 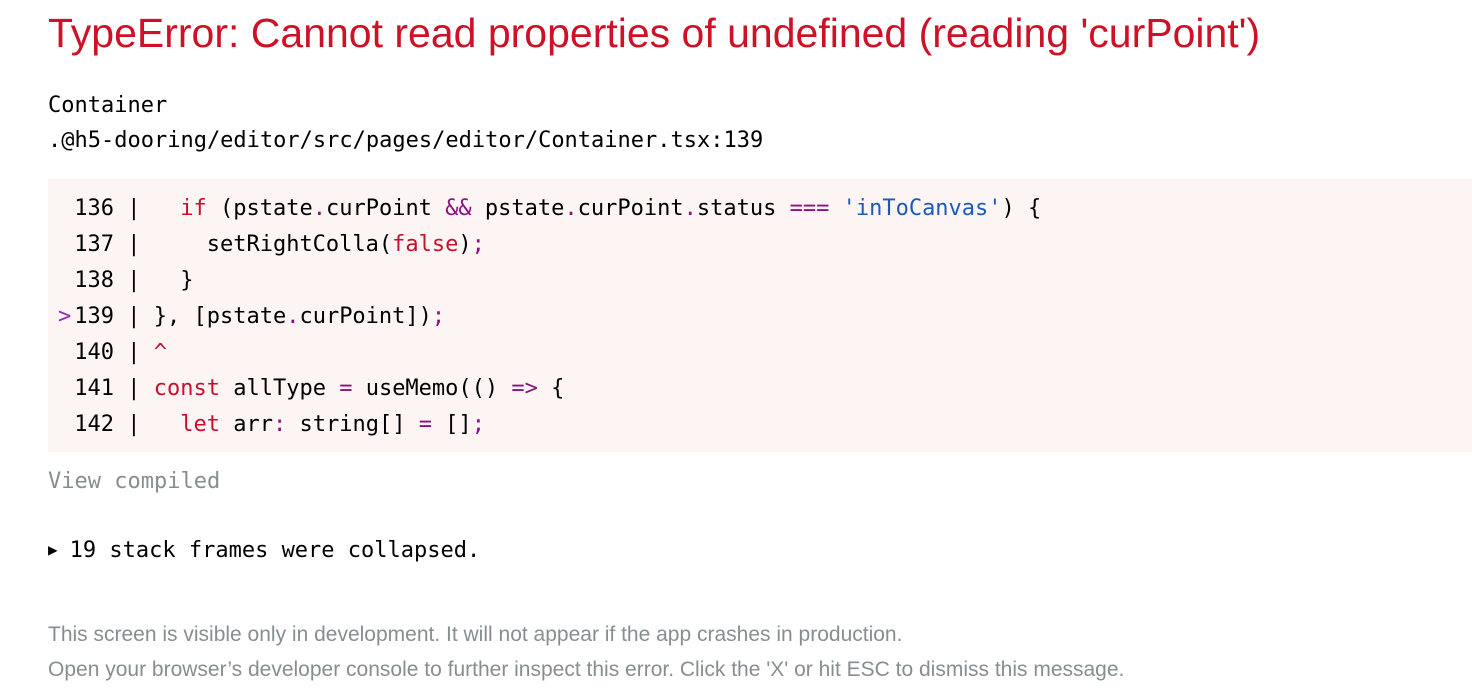 I want to click on line-number: 136, so click(x=94, y=208).